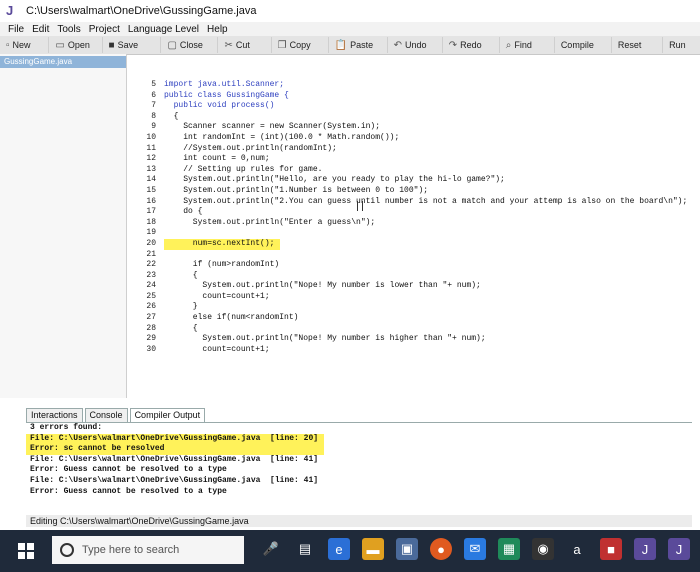 This screenshot has width=700, height=572. I want to click on paste-button: 📋 Paste, so click(358, 45).